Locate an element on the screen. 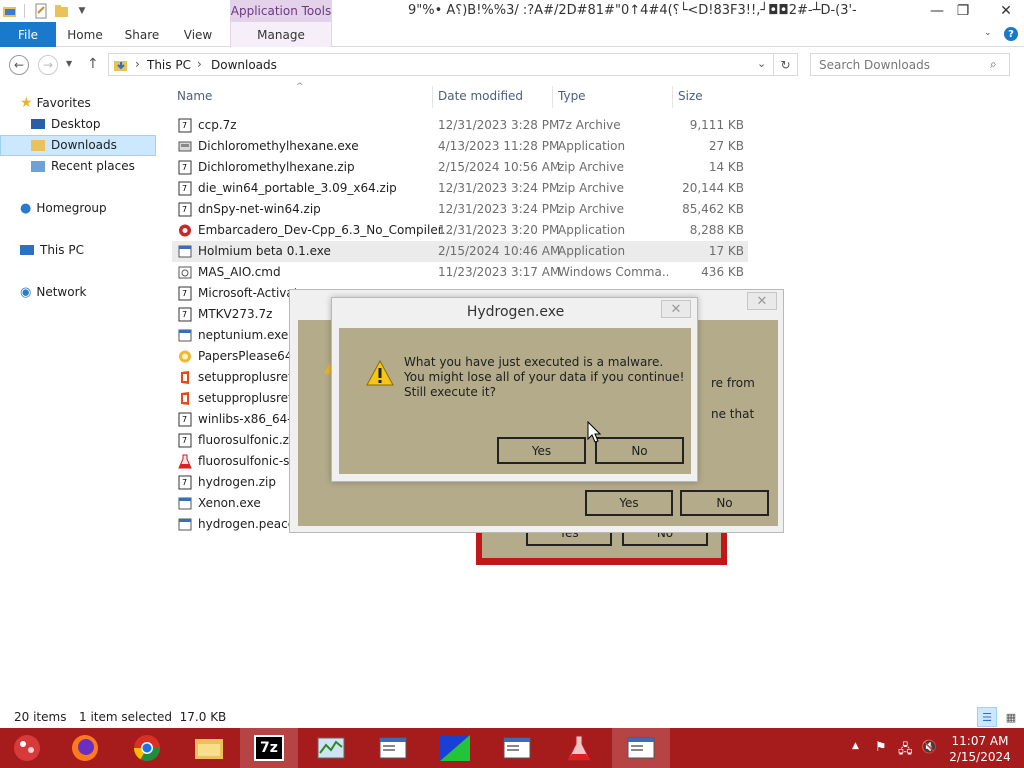  show-hidden-icons-icon: ▲ is located at coordinates (855, 746).